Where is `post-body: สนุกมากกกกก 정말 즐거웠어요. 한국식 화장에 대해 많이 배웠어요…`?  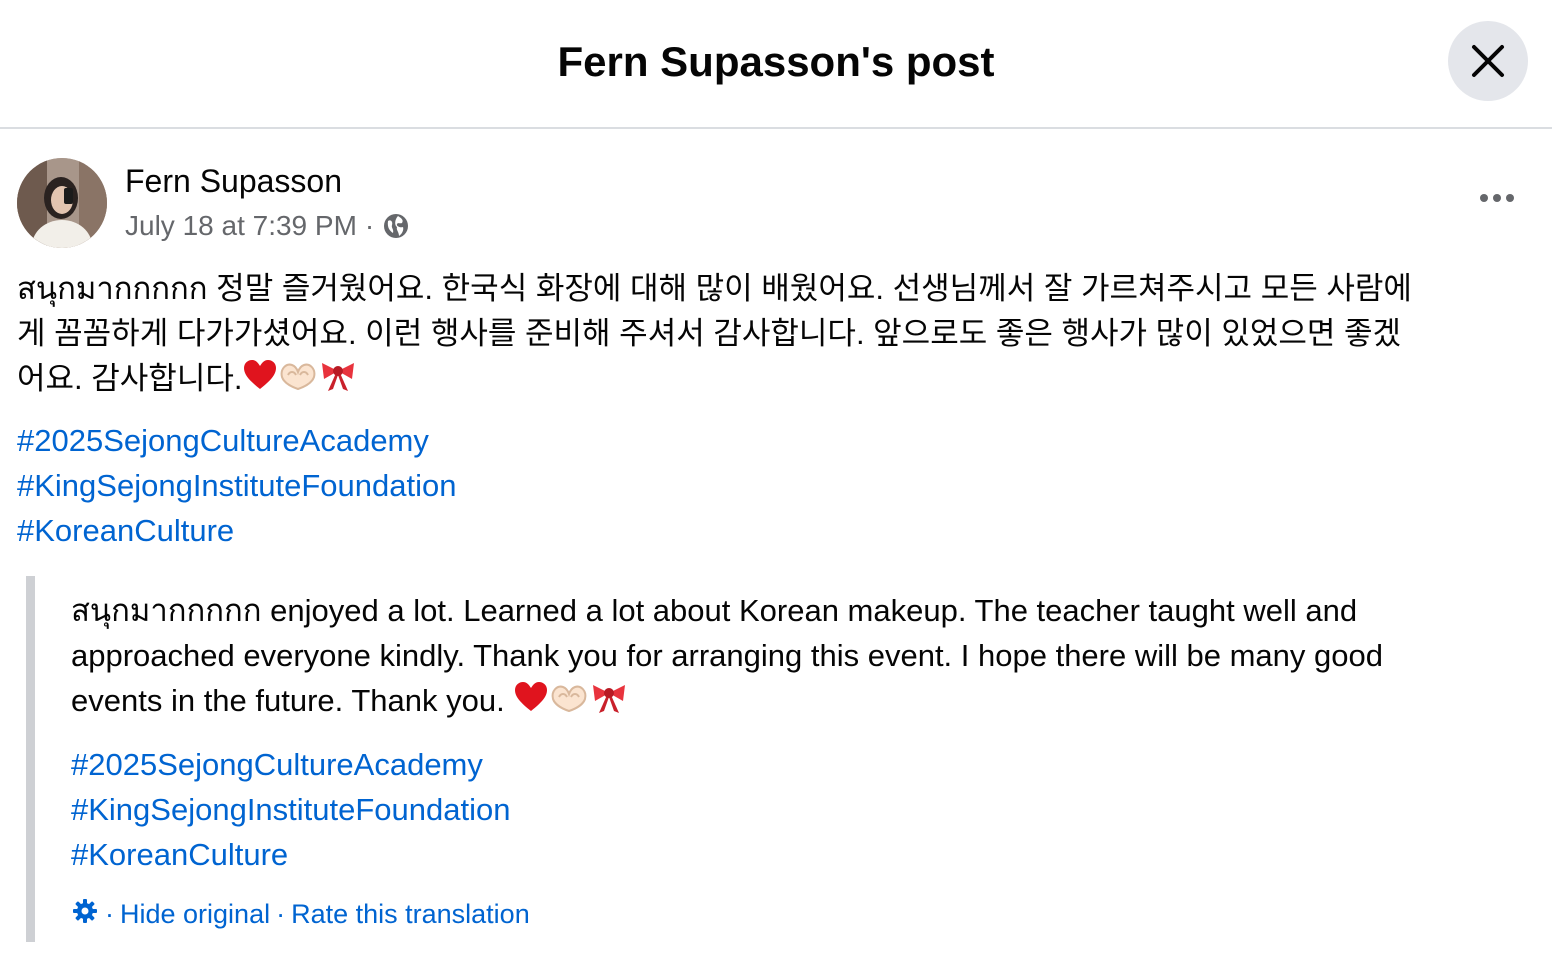
post-body: สนุกมากกกกก 정말 즐거웠어요. 한국식 화장에 대해 많이 배웠어요… is located at coordinates (774, 335).